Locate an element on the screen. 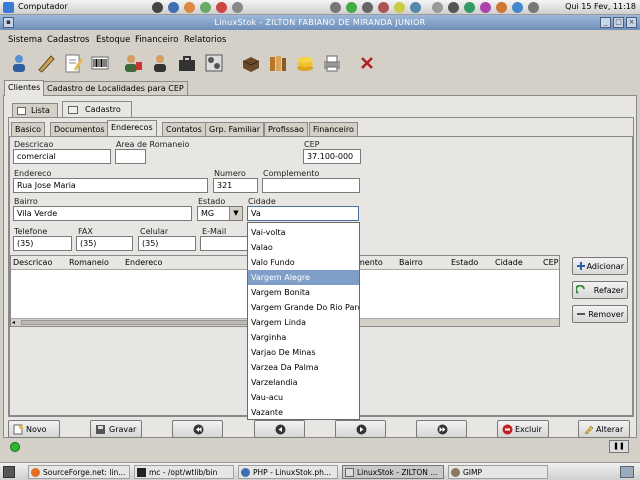 Image resolution: width=640 pixels, height=480 pixels. close-icon: × is located at coordinates (631, 22).